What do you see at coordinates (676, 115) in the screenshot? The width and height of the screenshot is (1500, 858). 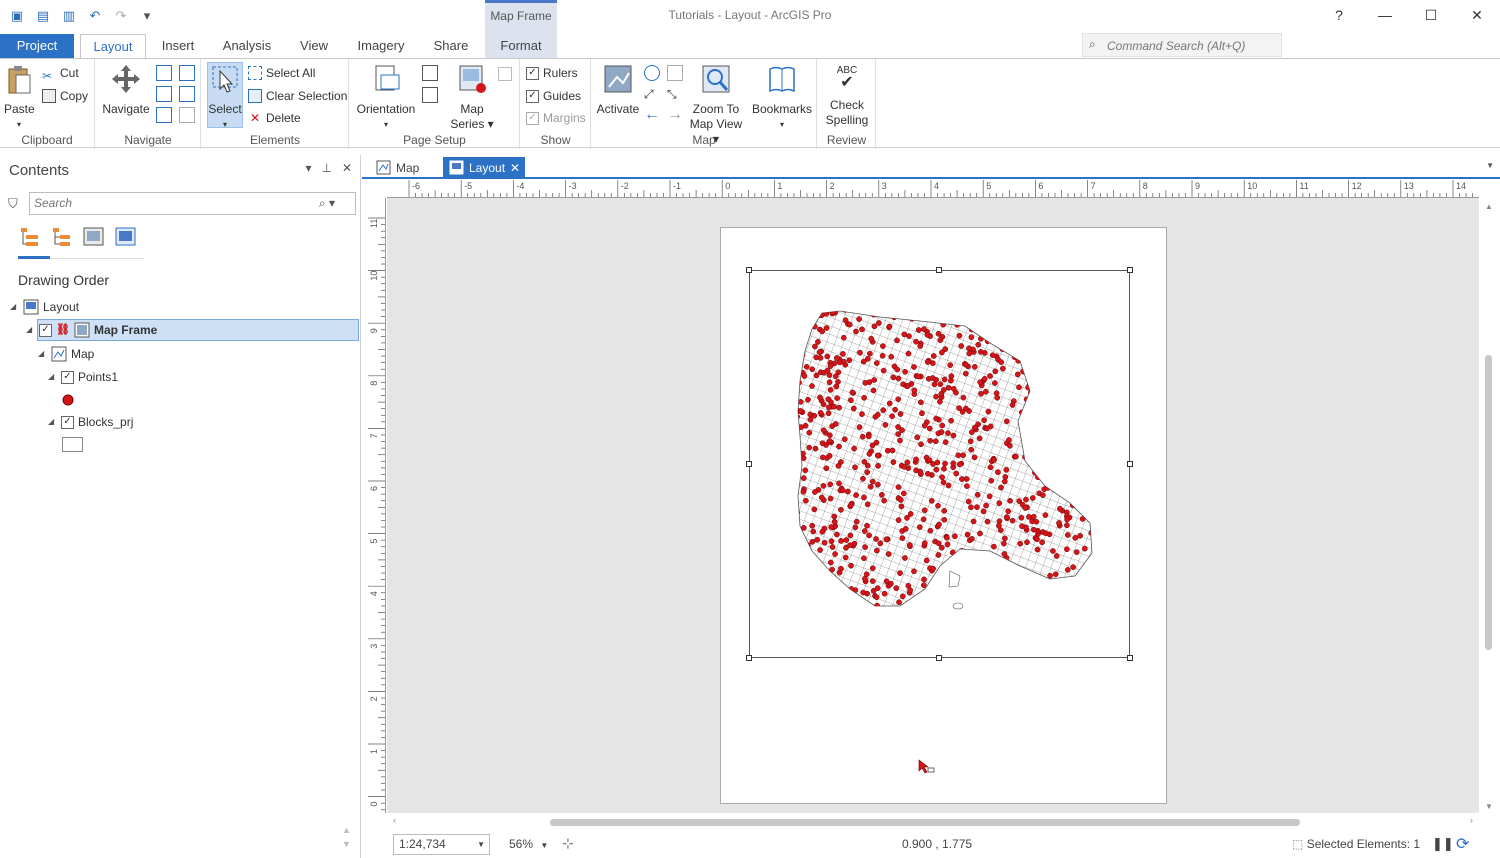 I see `forward-arrow-icon: →` at bounding box center [676, 115].